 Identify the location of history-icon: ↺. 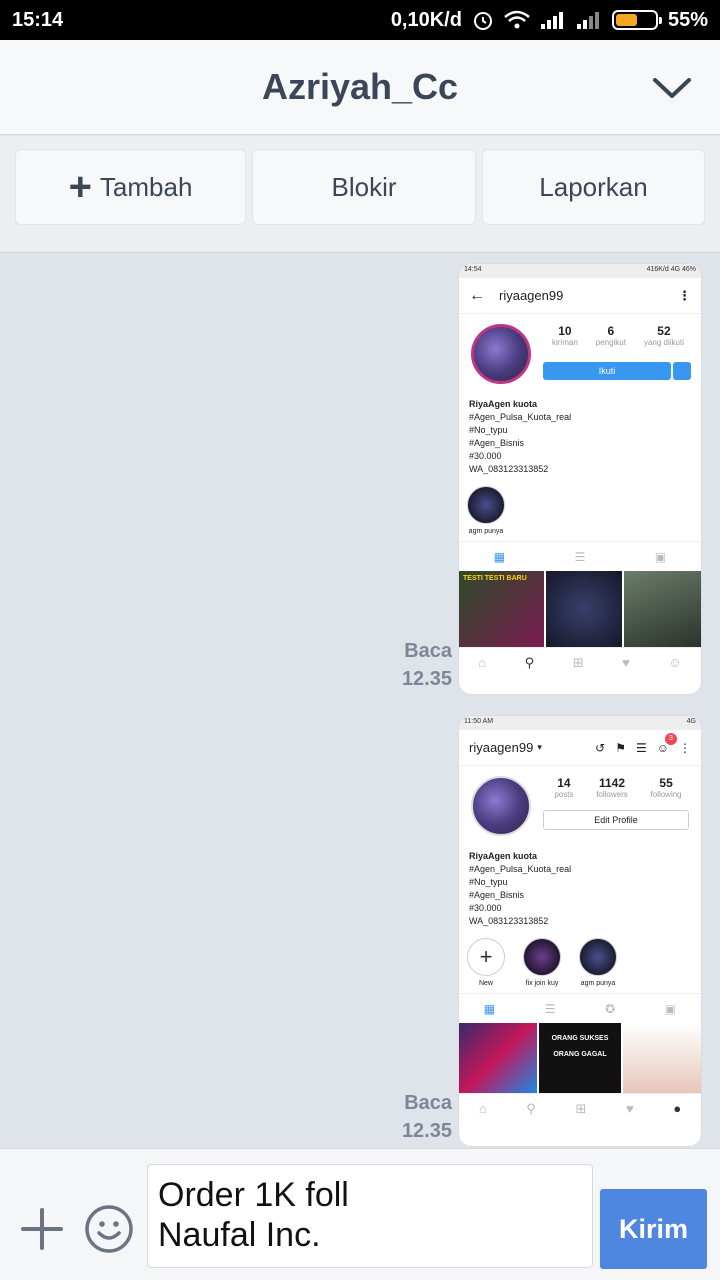
(600, 747).